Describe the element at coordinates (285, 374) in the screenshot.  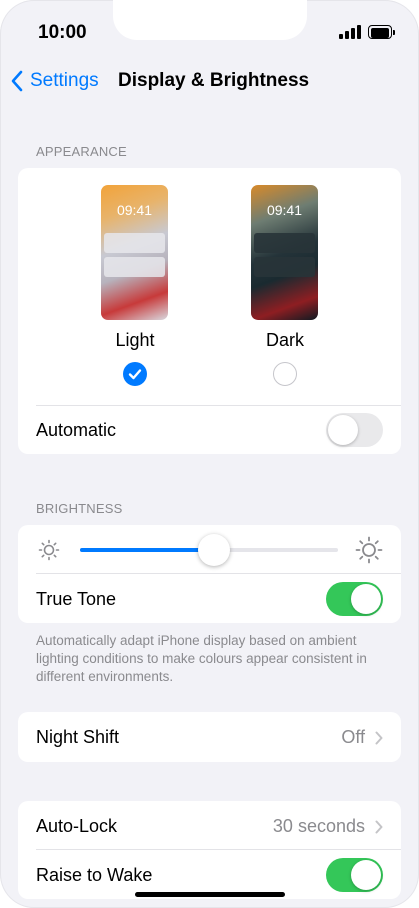
I see `dark-radio` at that location.